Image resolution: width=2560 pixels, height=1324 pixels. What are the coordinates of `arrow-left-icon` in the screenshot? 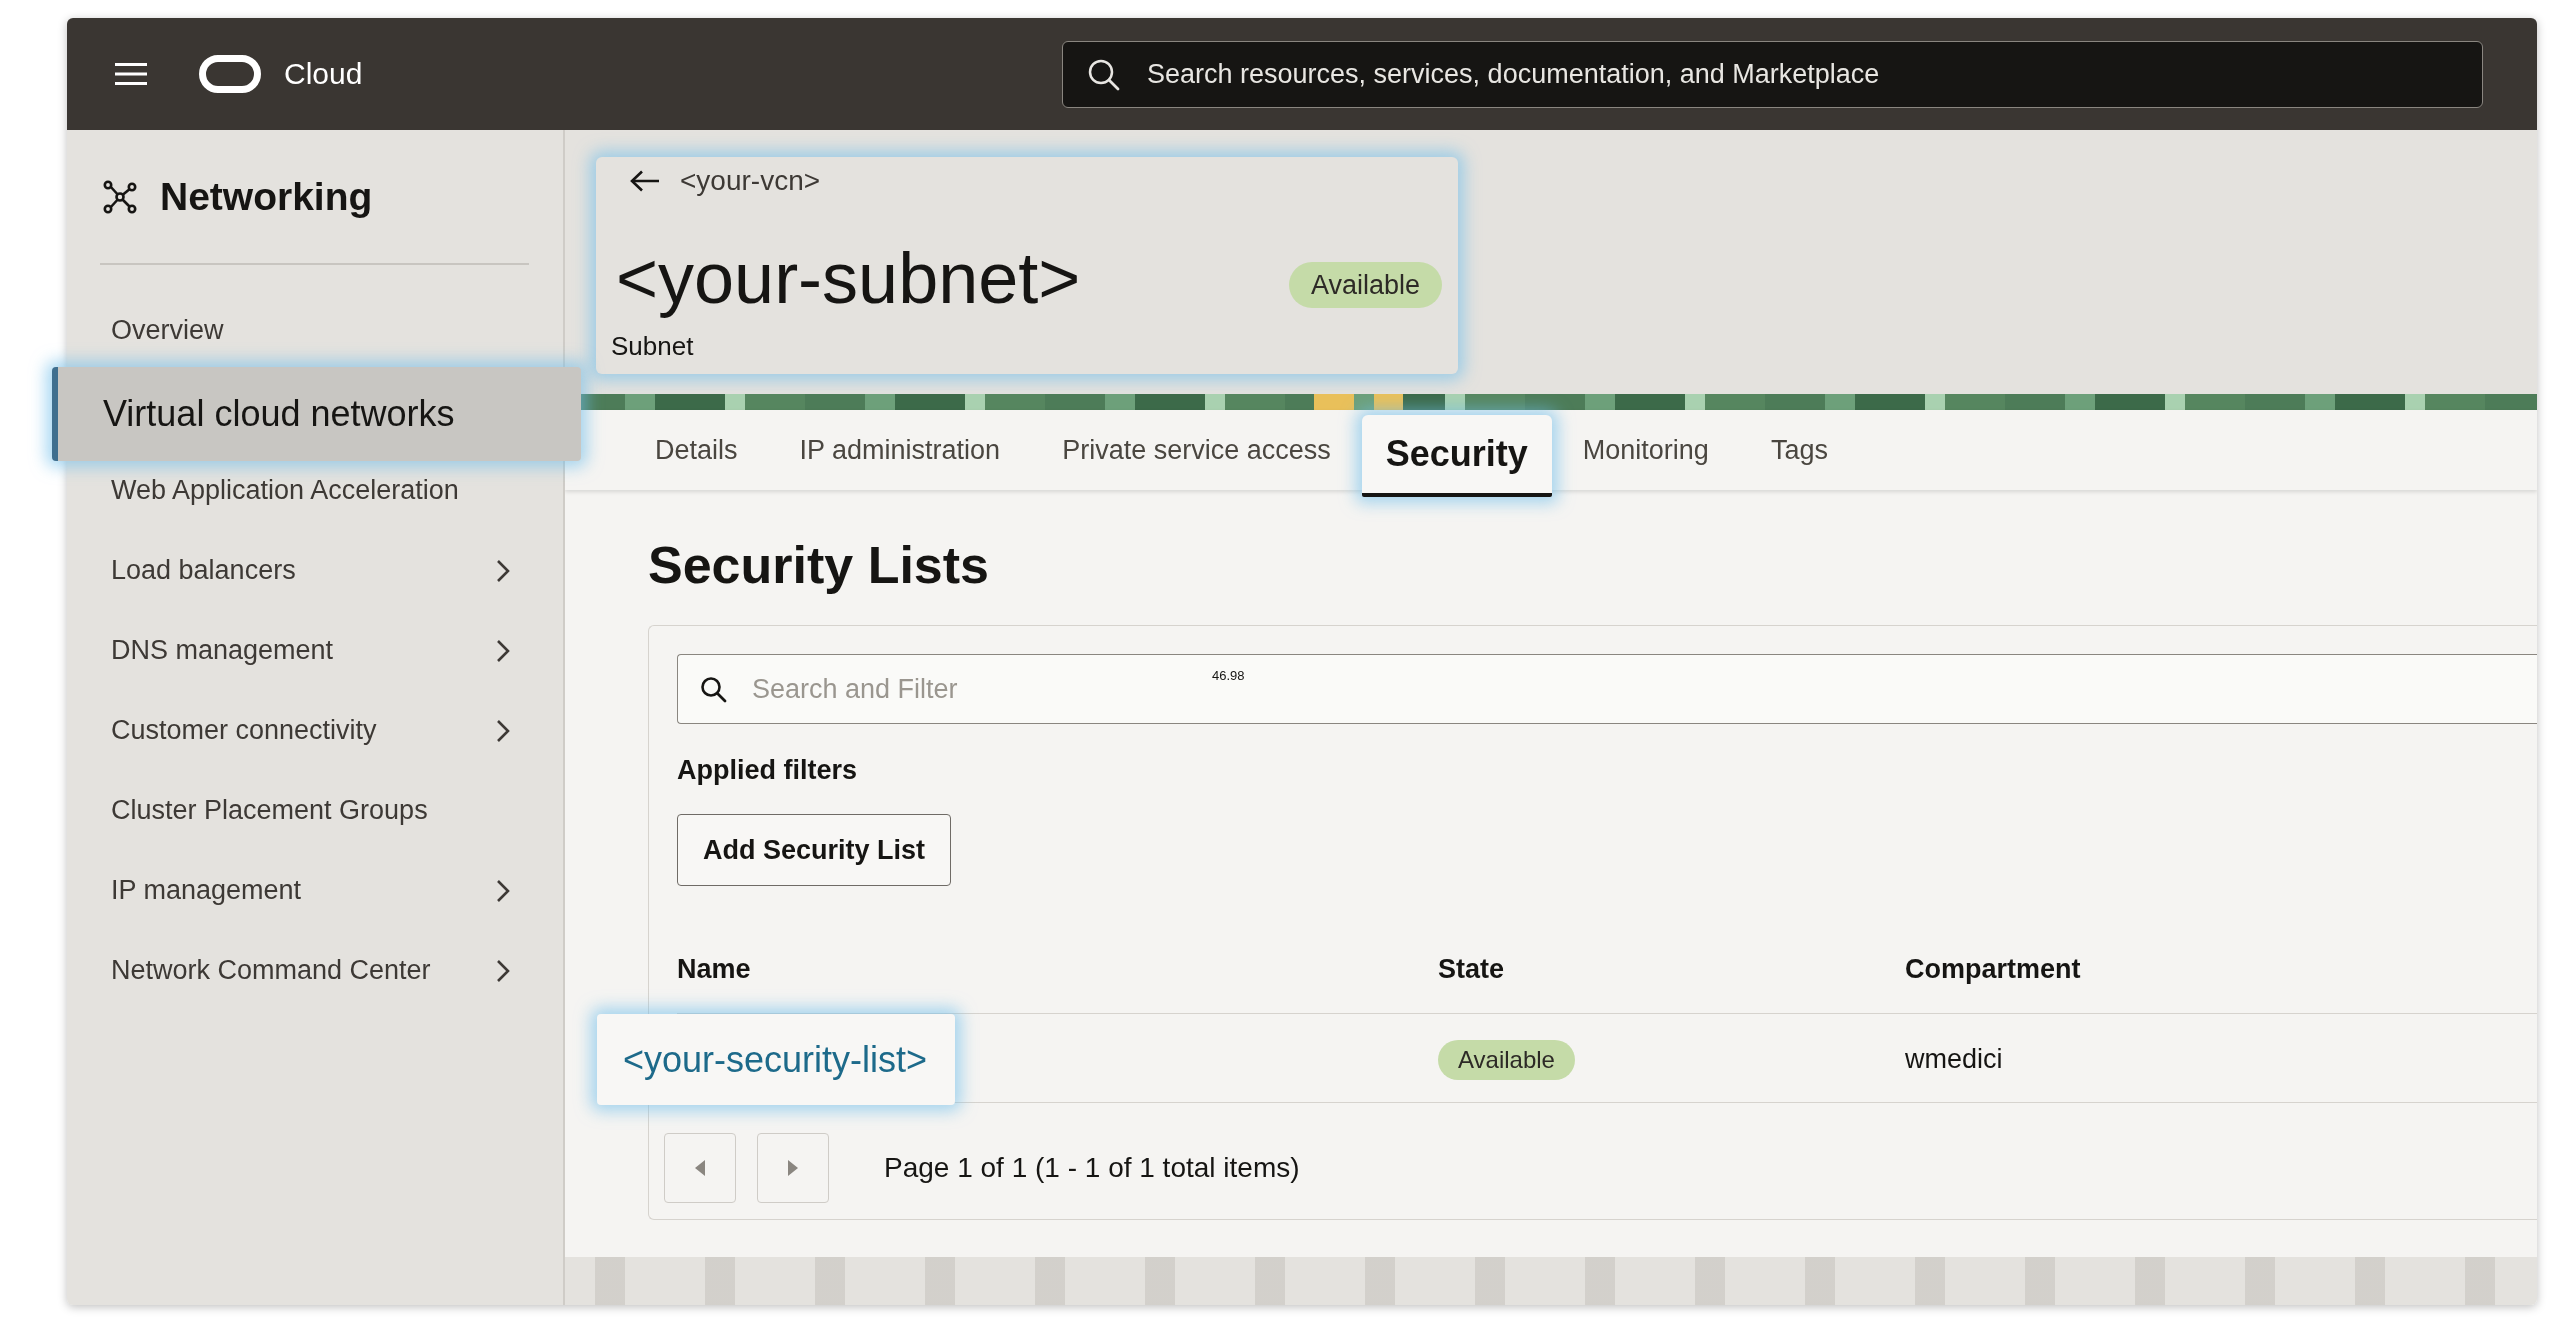 It's located at (645, 181).